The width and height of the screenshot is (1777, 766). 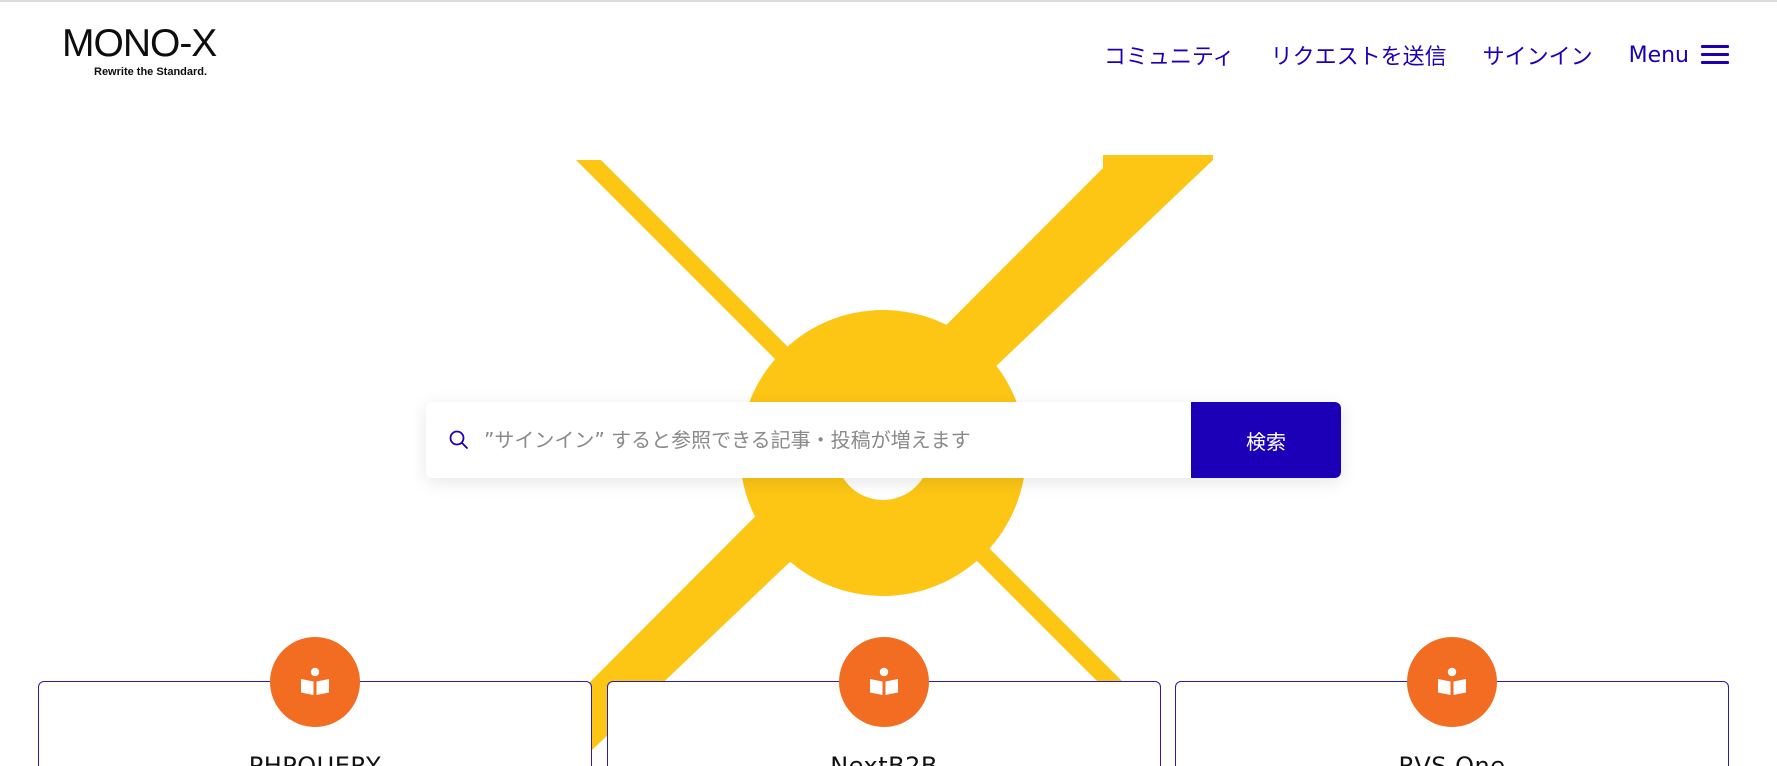 What do you see at coordinates (830, 440) in the screenshot?
I see `search-input` at bounding box center [830, 440].